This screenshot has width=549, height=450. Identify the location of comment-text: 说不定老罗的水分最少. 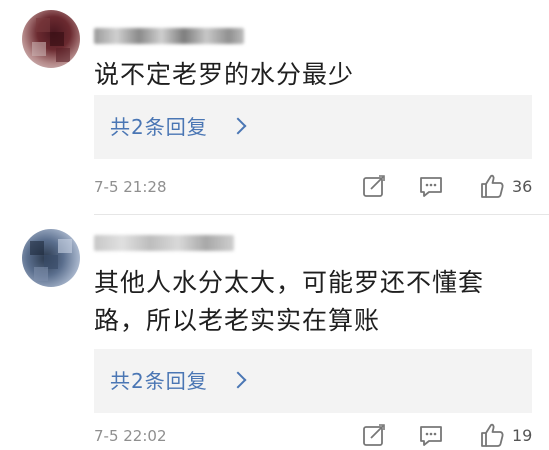
(224, 74).